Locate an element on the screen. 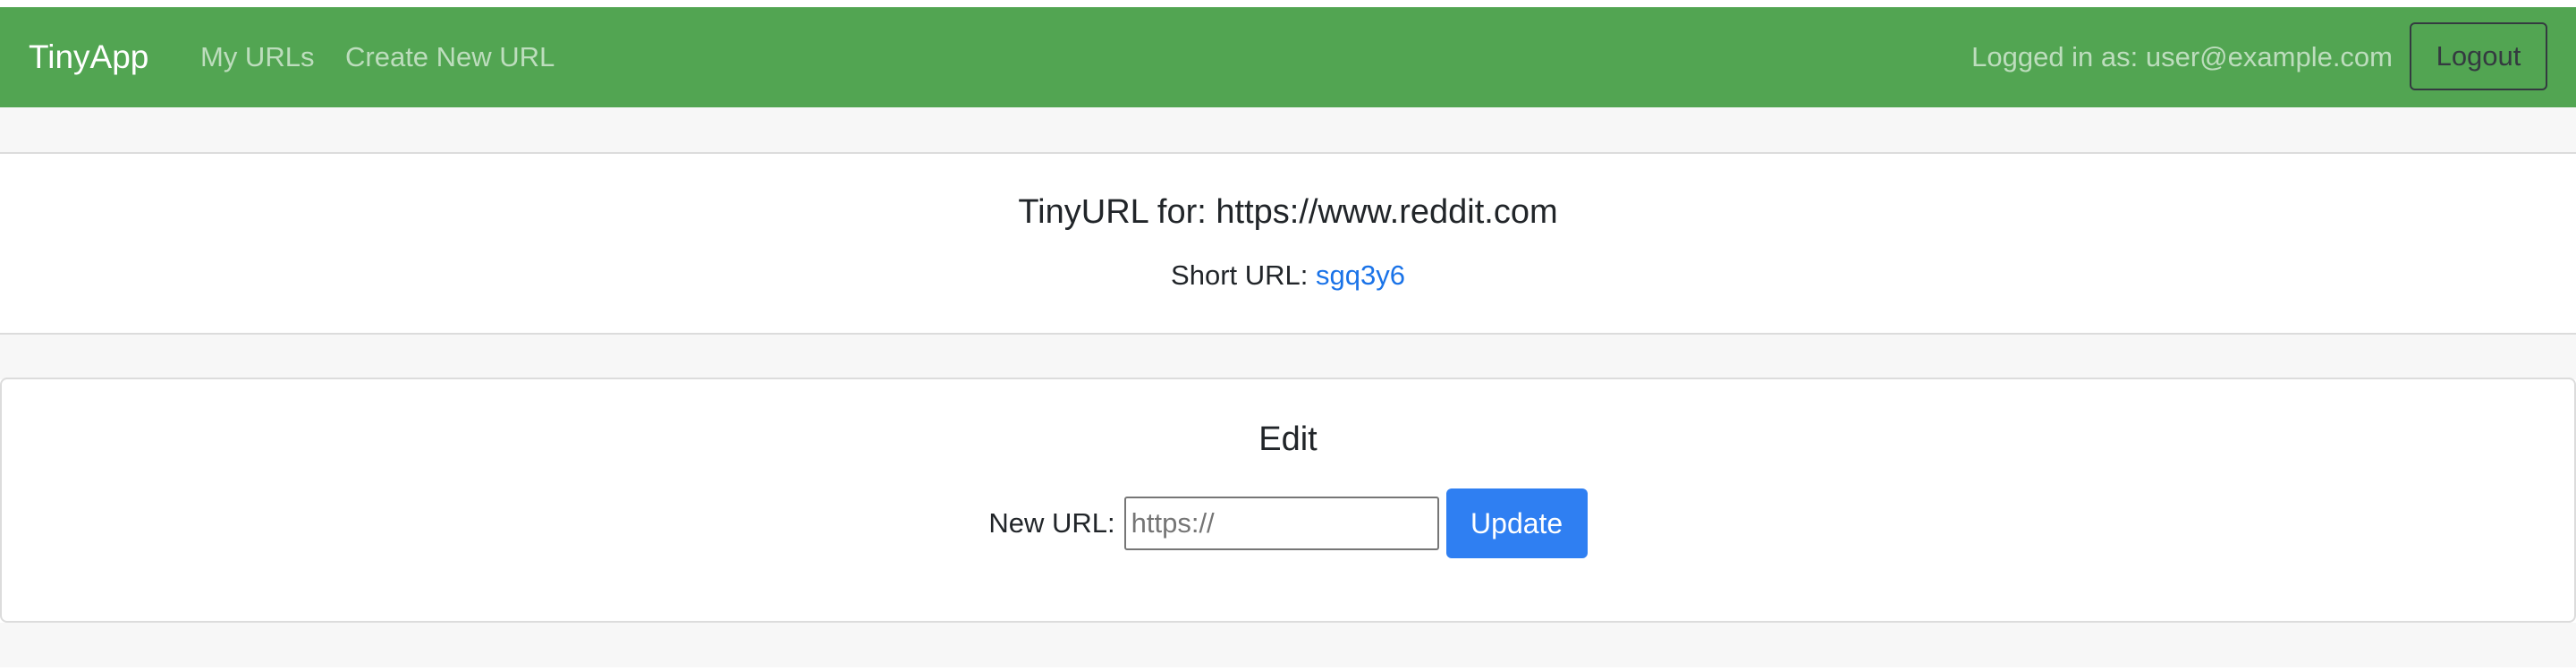 The image size is (2576, 671). edit-form: New URL: Update is located at coordinates (1288, 523).